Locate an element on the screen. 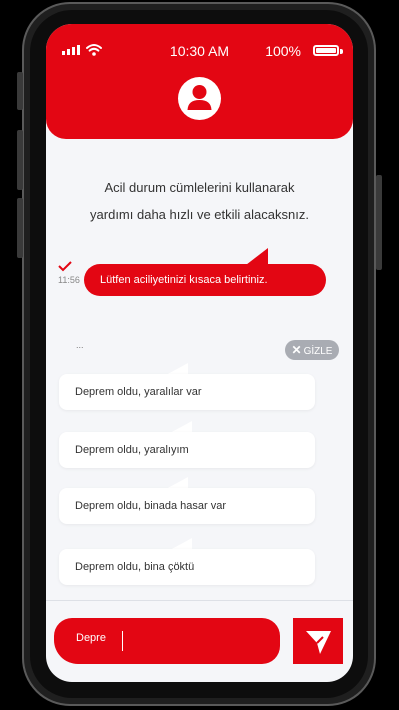 The image size is (399, 710). app-header: 10:30 AM 100% is located at coordinates (199, 81).